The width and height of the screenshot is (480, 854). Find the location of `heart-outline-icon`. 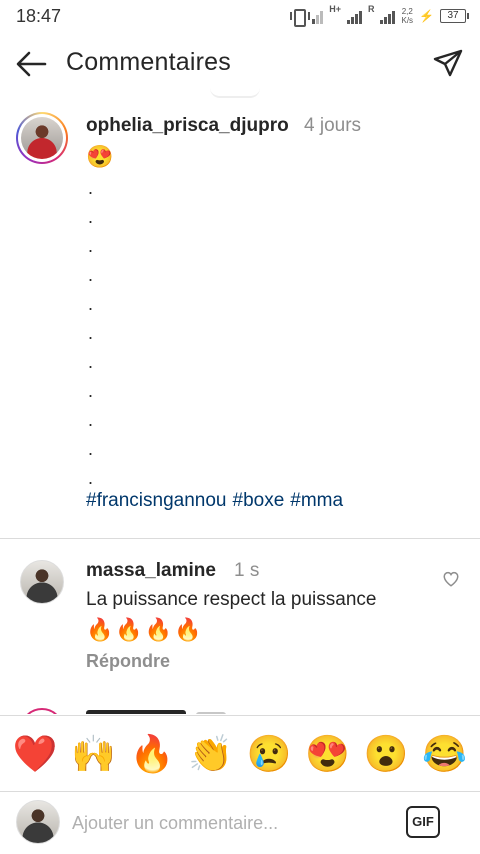

heart-outline-icon is located at coordinates (451, 579).